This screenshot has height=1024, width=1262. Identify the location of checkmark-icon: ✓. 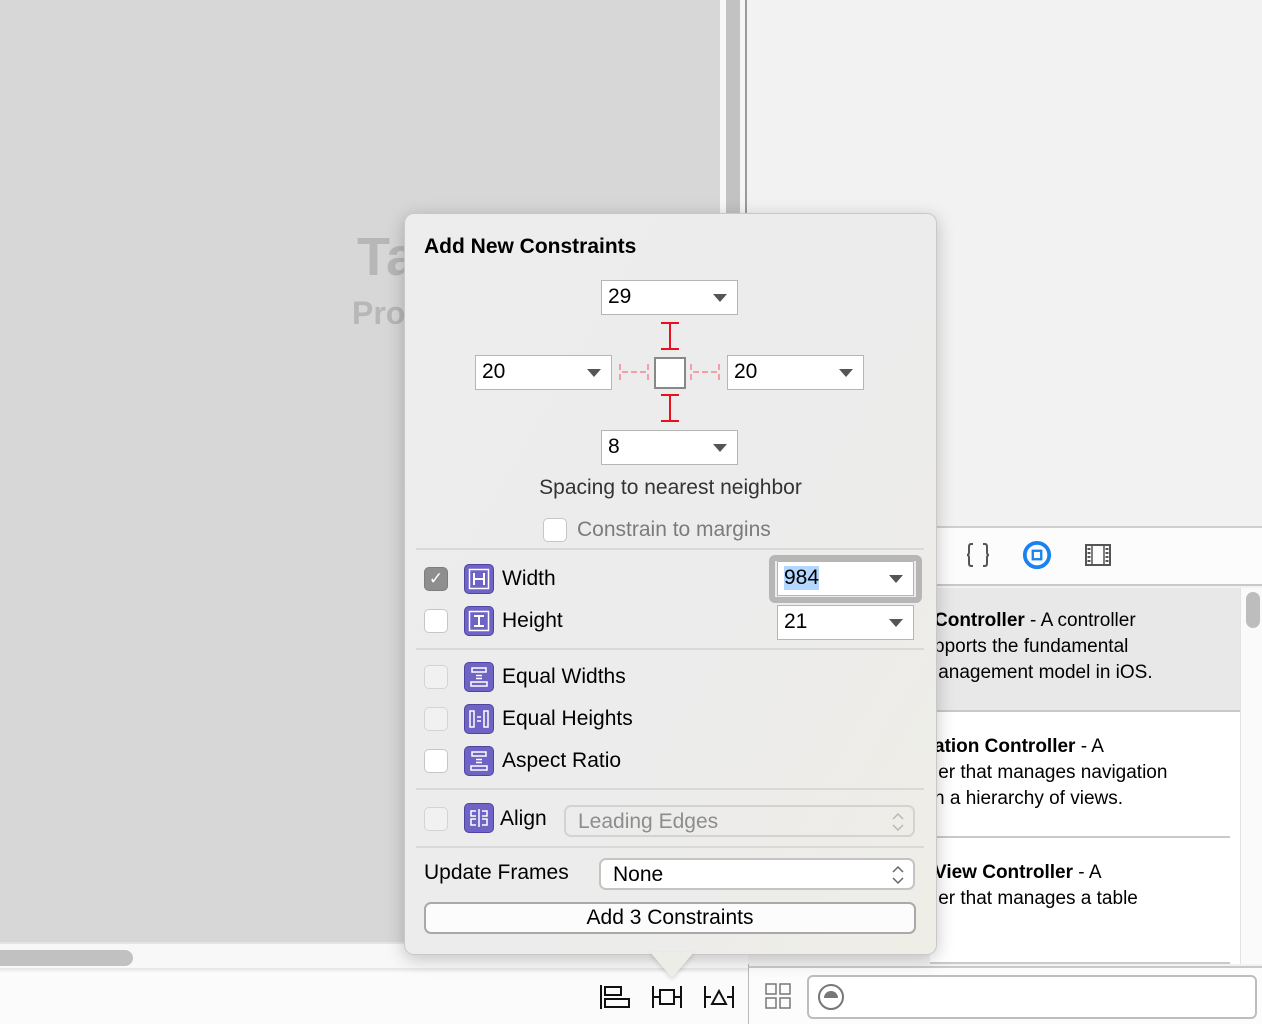
(436, 578).